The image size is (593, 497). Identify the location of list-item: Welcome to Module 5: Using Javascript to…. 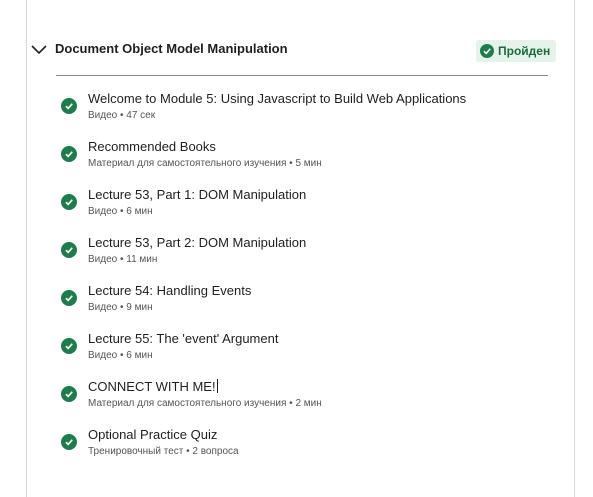
(311, 113).